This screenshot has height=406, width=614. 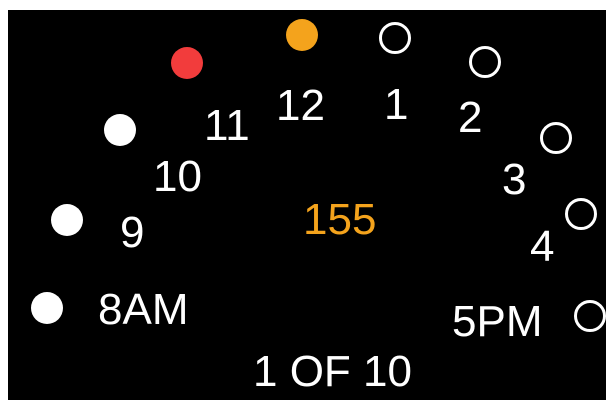 I want to click on hour-label-3: 3, so click(x=514, y=179).